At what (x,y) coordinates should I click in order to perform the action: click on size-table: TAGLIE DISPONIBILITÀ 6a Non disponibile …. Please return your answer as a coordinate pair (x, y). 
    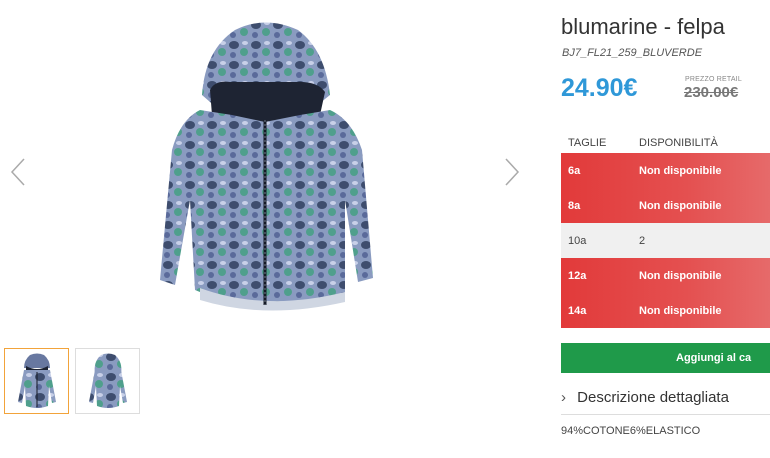
    Looking at the image, I should click on (665, 230).